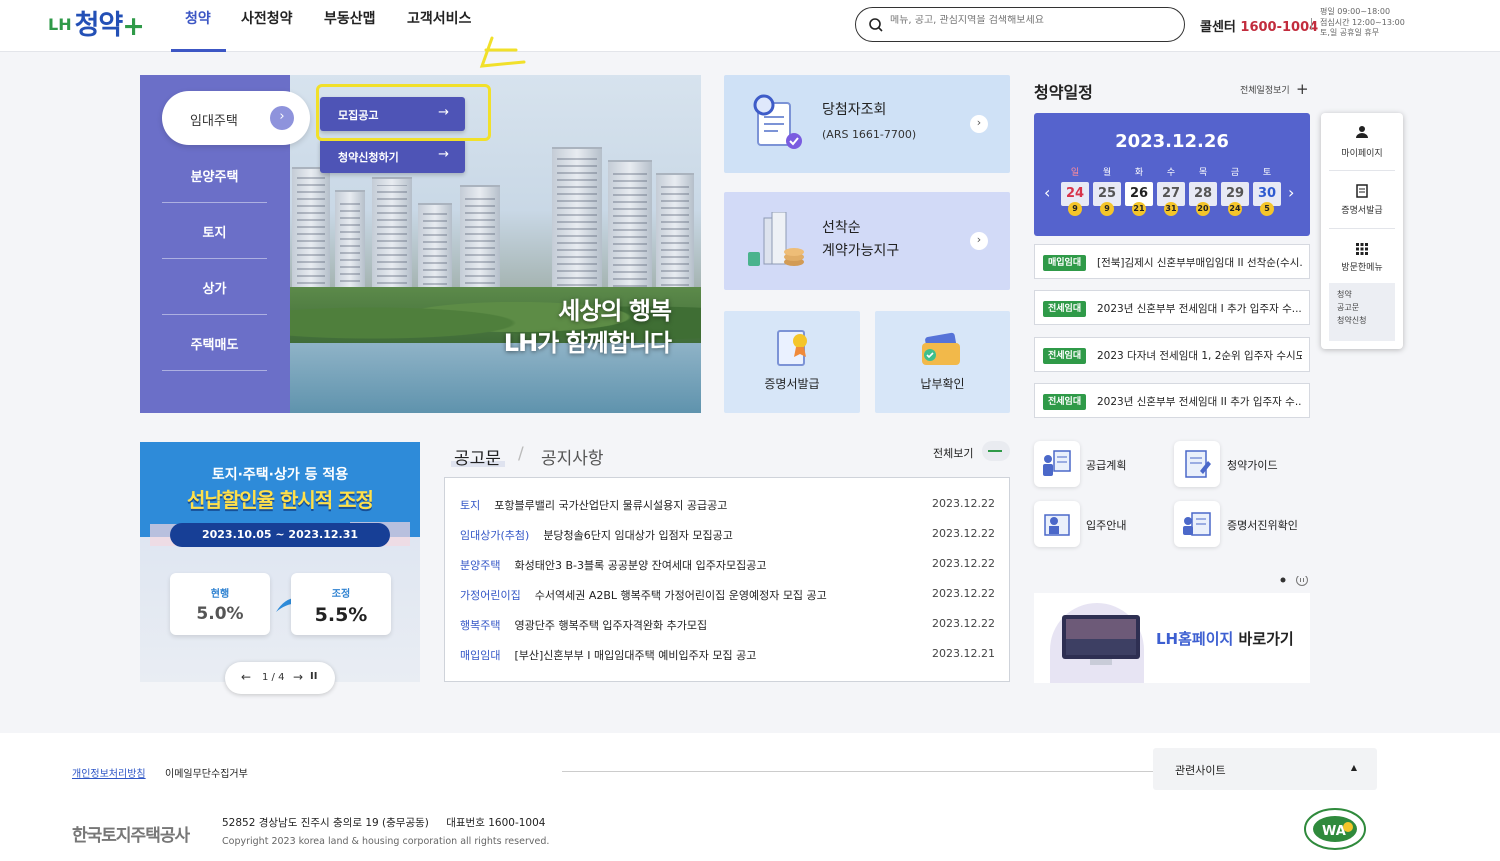 This screenshot has height=861, width=1500. I want to click on announcement-category: 분양주택, so click(480, 565).